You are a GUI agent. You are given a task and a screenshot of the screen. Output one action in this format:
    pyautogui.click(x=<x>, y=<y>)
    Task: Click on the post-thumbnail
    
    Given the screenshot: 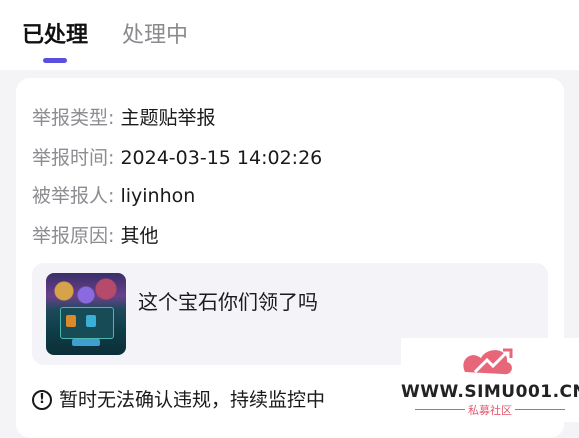 What is the action you would take?
    pyautogui.click(x=86, y=314)
    